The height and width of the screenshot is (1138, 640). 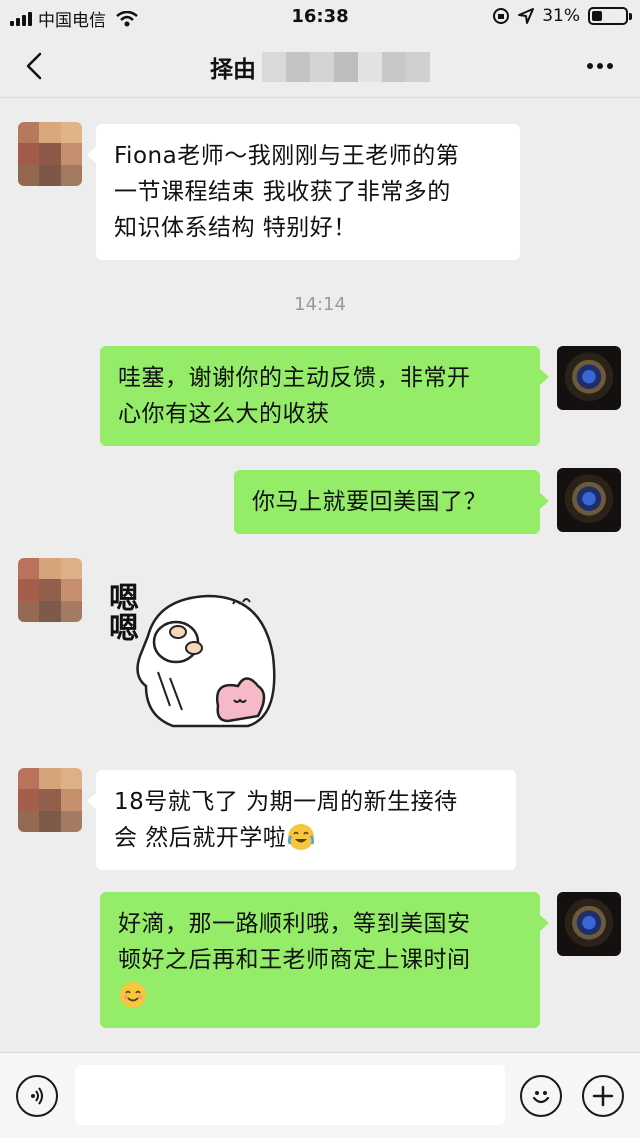 What do you see at coordinates (610, 16) in the screenshot?
I see `battery-icon` at bounding box center [610, 16].